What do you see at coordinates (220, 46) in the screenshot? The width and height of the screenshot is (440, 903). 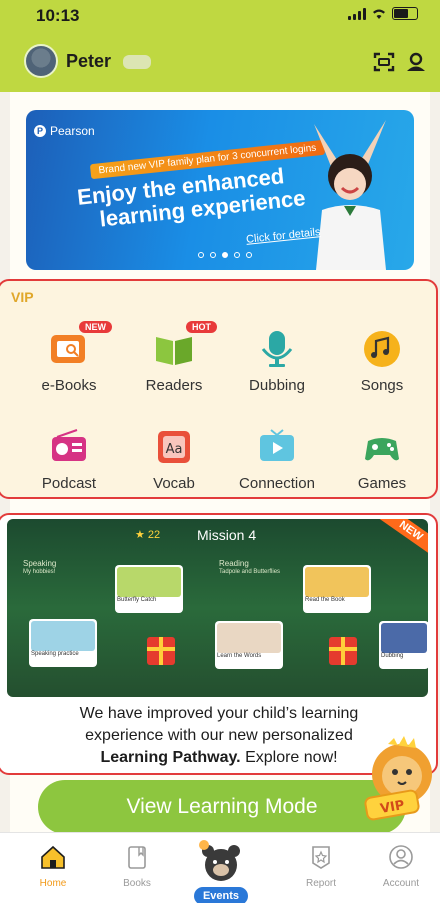 I see `top-header: 10:13 Peter` at bounding box center [220, 46].